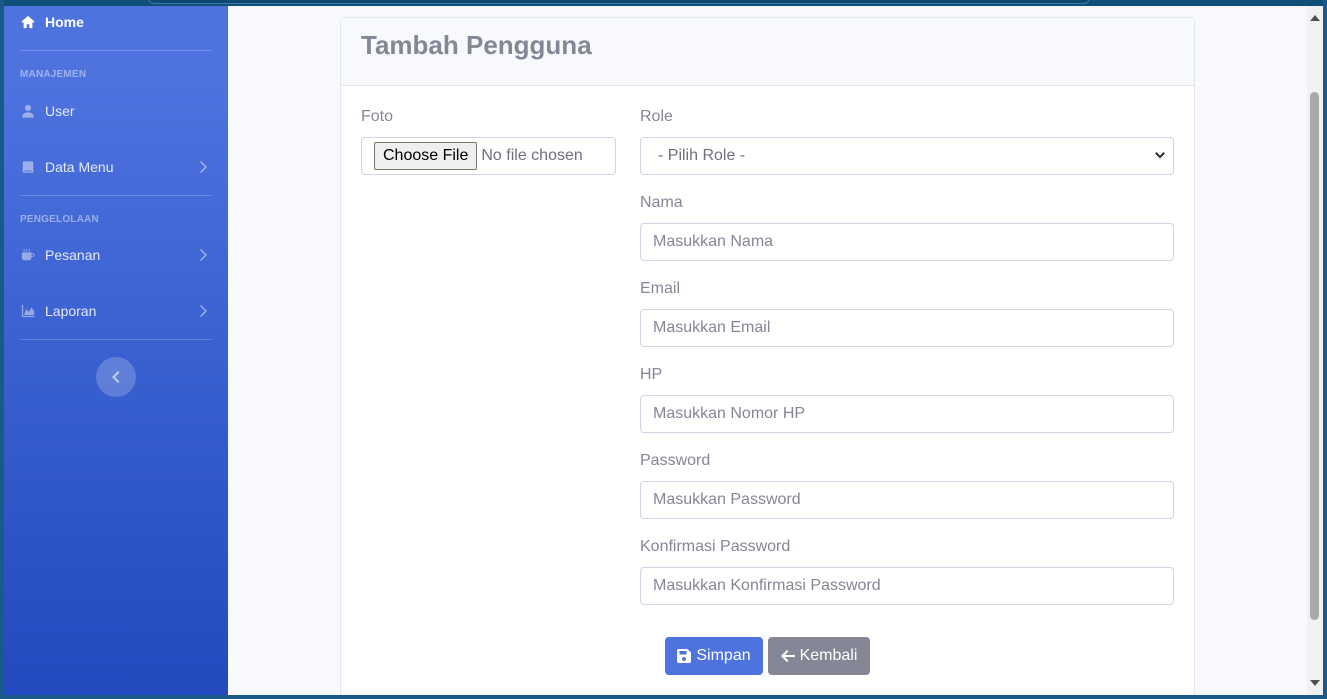  Describe the element at coordinates (116, 167) in the screenshot. I see `sidebar-item-data-menu: Data Menu` at that location.